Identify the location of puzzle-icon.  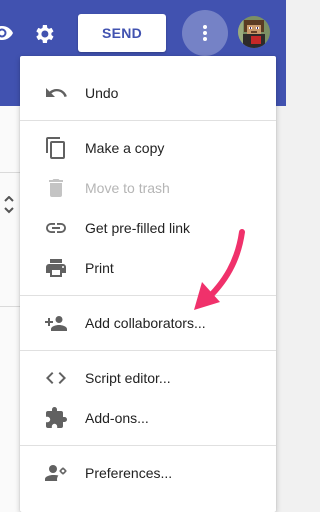
(56, 418).